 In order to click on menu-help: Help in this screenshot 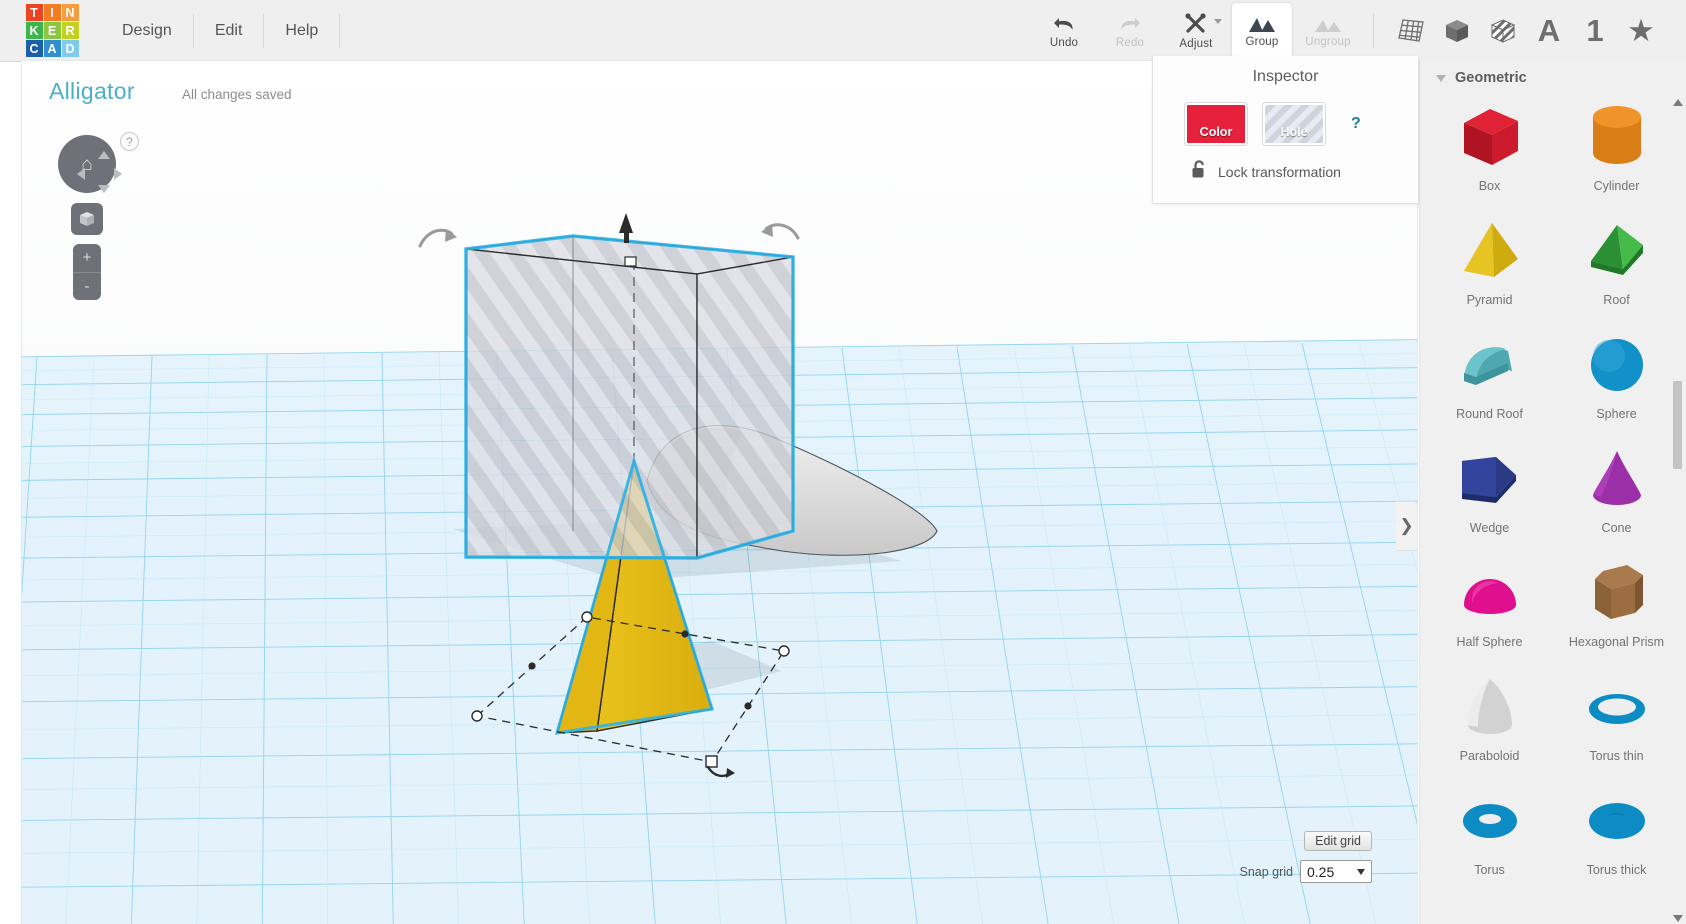, I will do `click(301, 31)`.